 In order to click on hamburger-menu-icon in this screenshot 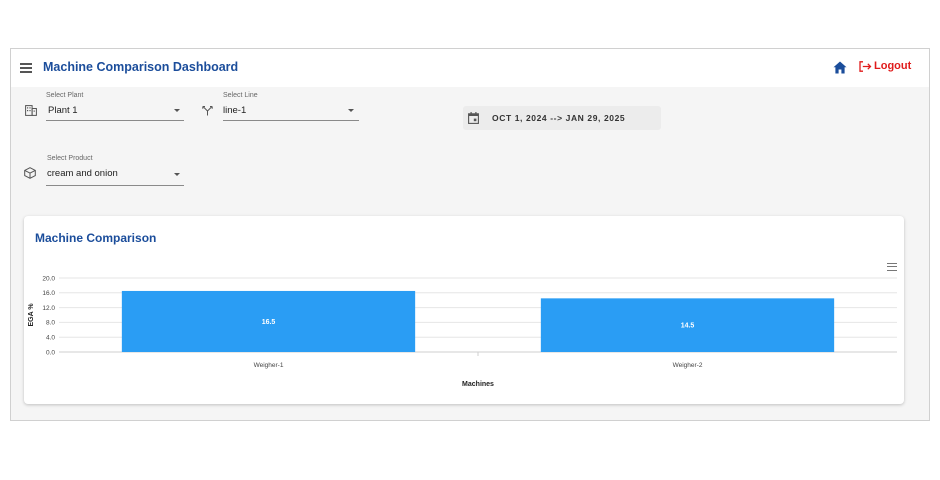, I will do `click(26, 68)`.